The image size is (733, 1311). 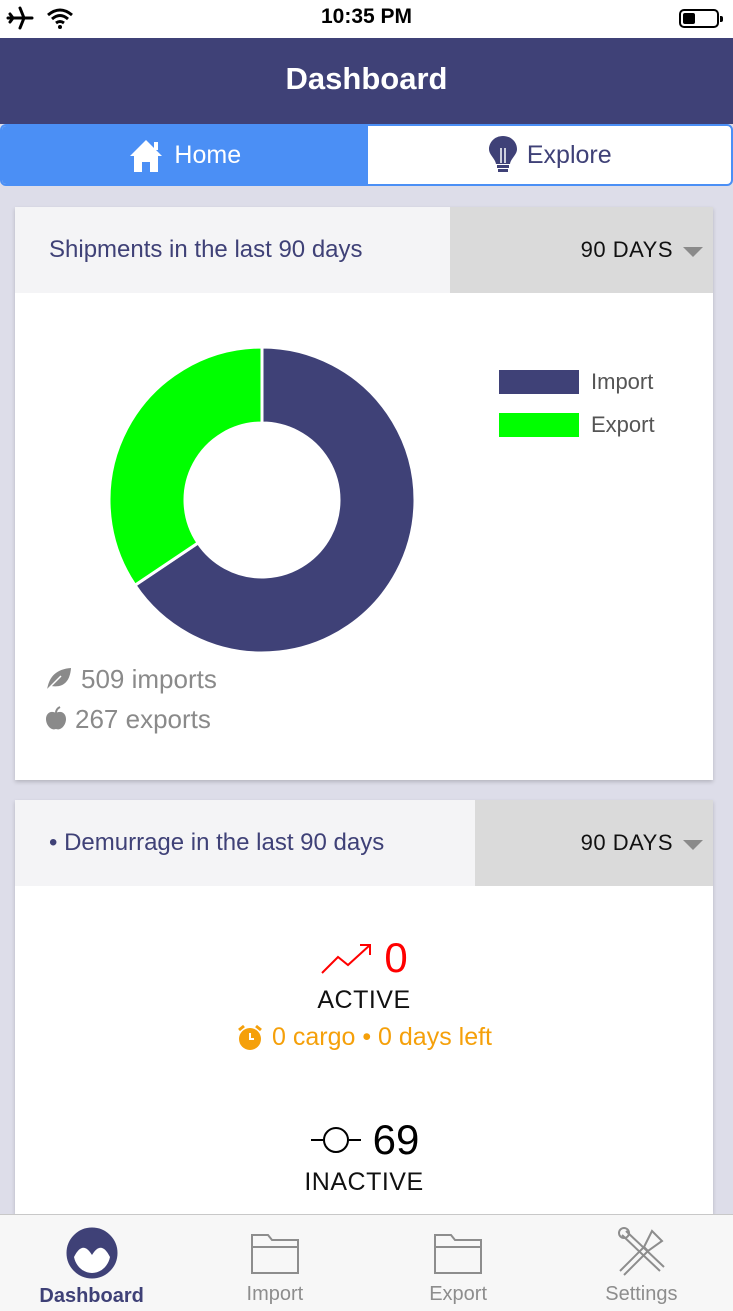 What do you see at coordinates (346, 959) in the screenshot?
I see `trending-up-icon` at bounding box center [346, 959].